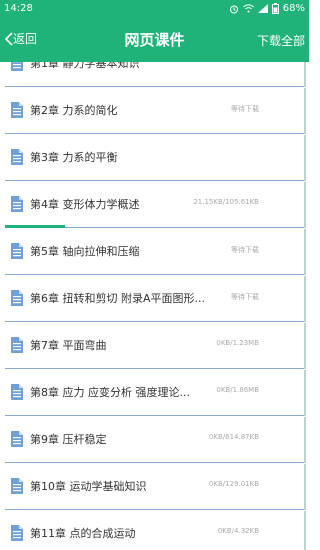 The image size is (320, 550). What do you see at coordinates (85, 251) in the screenshot?
I see `chapter-title: 第5章 轴向拉伸和压缩` at bounding box center [85, 251].